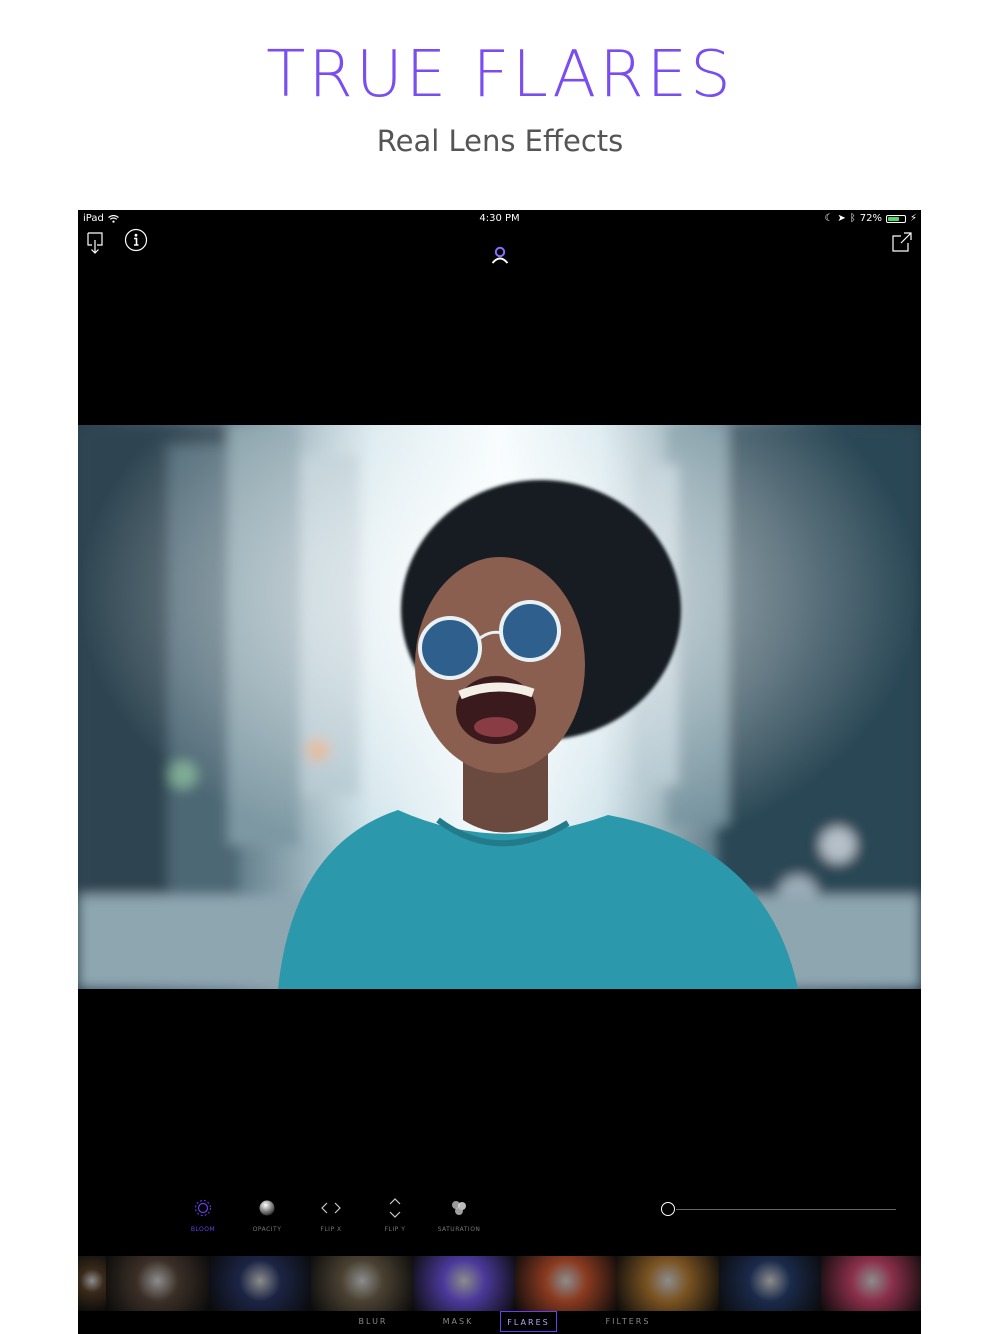 Image resolution: width=1000 pixels, height=1334 pixels. Describe the element at coordinates (500, 141) in the screenshot. I see `marketing-subtitle: Real Lens Effects` at that location.